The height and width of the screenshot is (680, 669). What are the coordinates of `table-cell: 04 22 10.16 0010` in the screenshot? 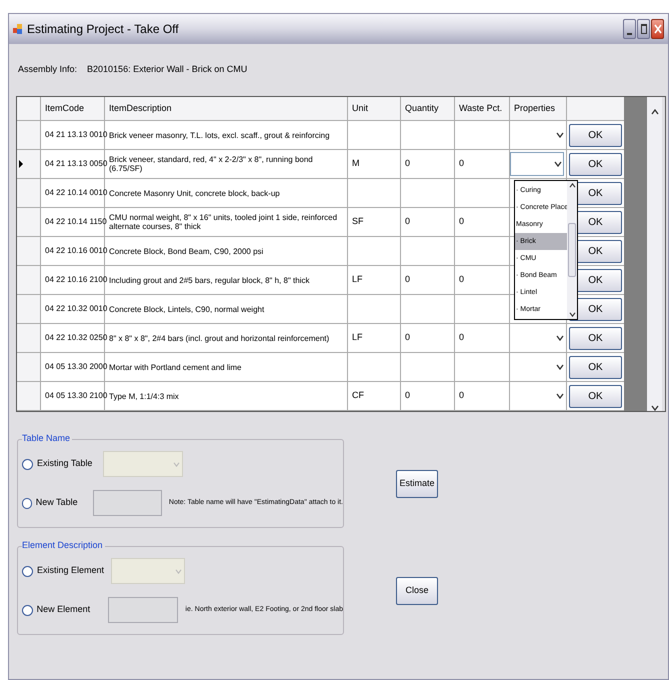 It's located at (73, 251).